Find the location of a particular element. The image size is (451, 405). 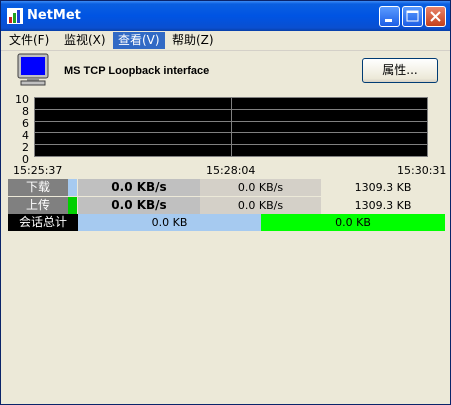

close-button is located at coordinates (435, 16).